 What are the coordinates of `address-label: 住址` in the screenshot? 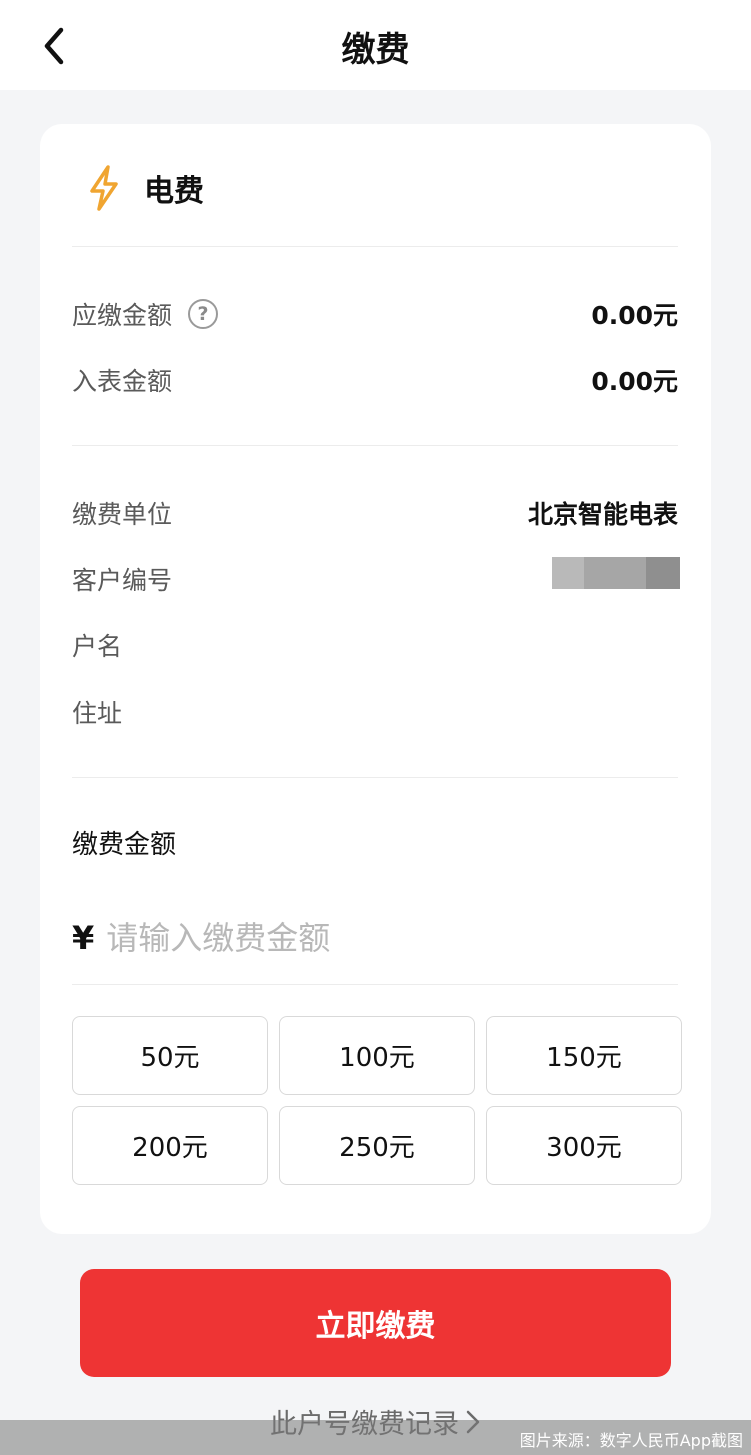 It's located at (97, 713).